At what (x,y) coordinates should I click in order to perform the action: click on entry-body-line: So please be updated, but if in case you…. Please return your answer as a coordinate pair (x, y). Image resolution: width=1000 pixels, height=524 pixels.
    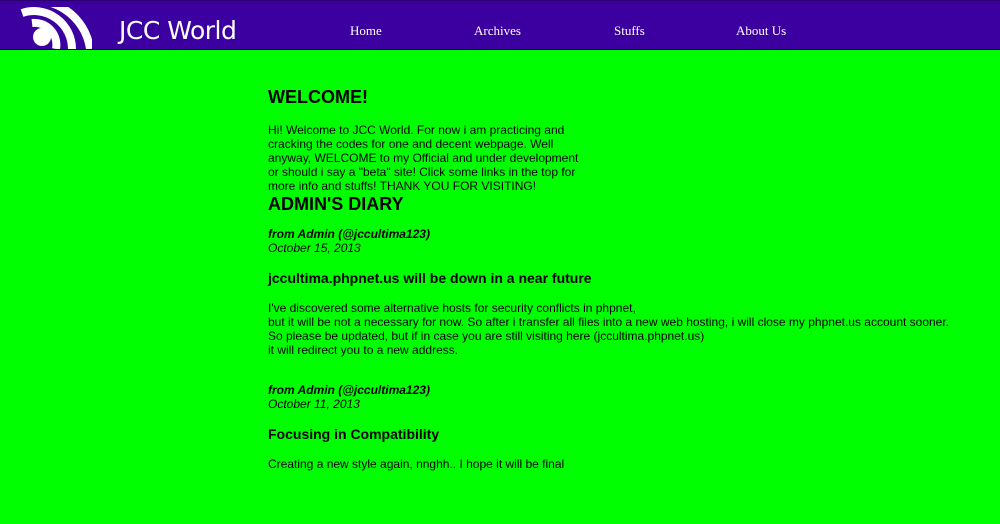
    Looking at the image, I should click on (486, 336).